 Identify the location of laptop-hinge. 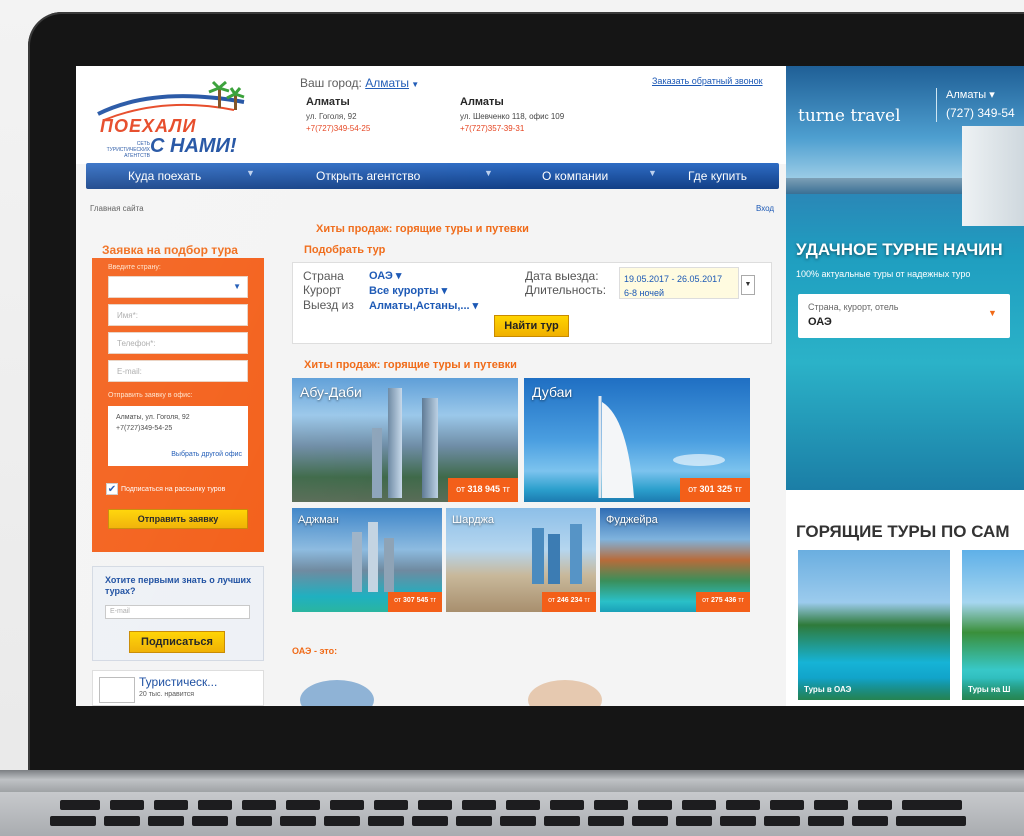
(512, 782).